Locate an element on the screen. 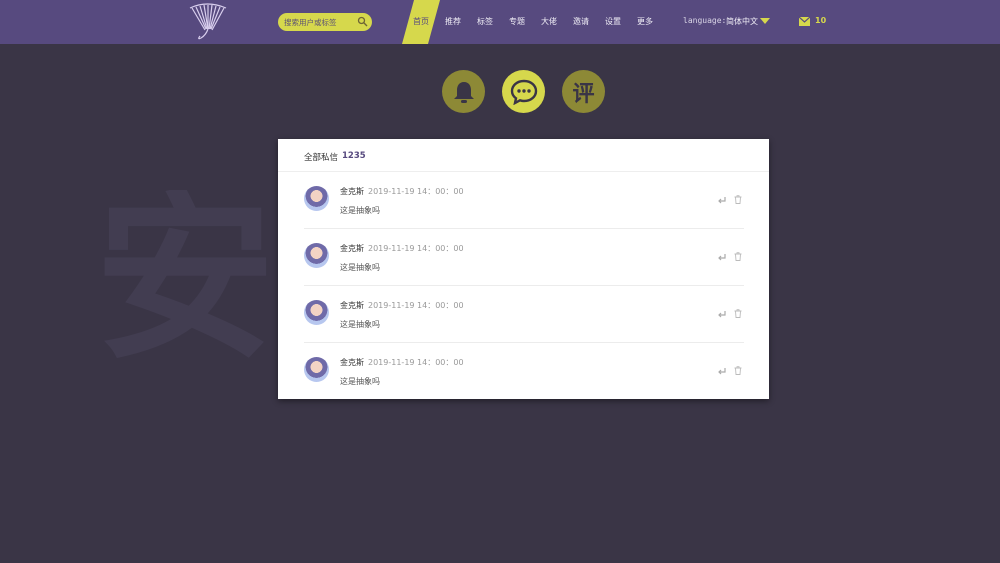  mail-count-badge: 10 is located at coordinates (820, 20).